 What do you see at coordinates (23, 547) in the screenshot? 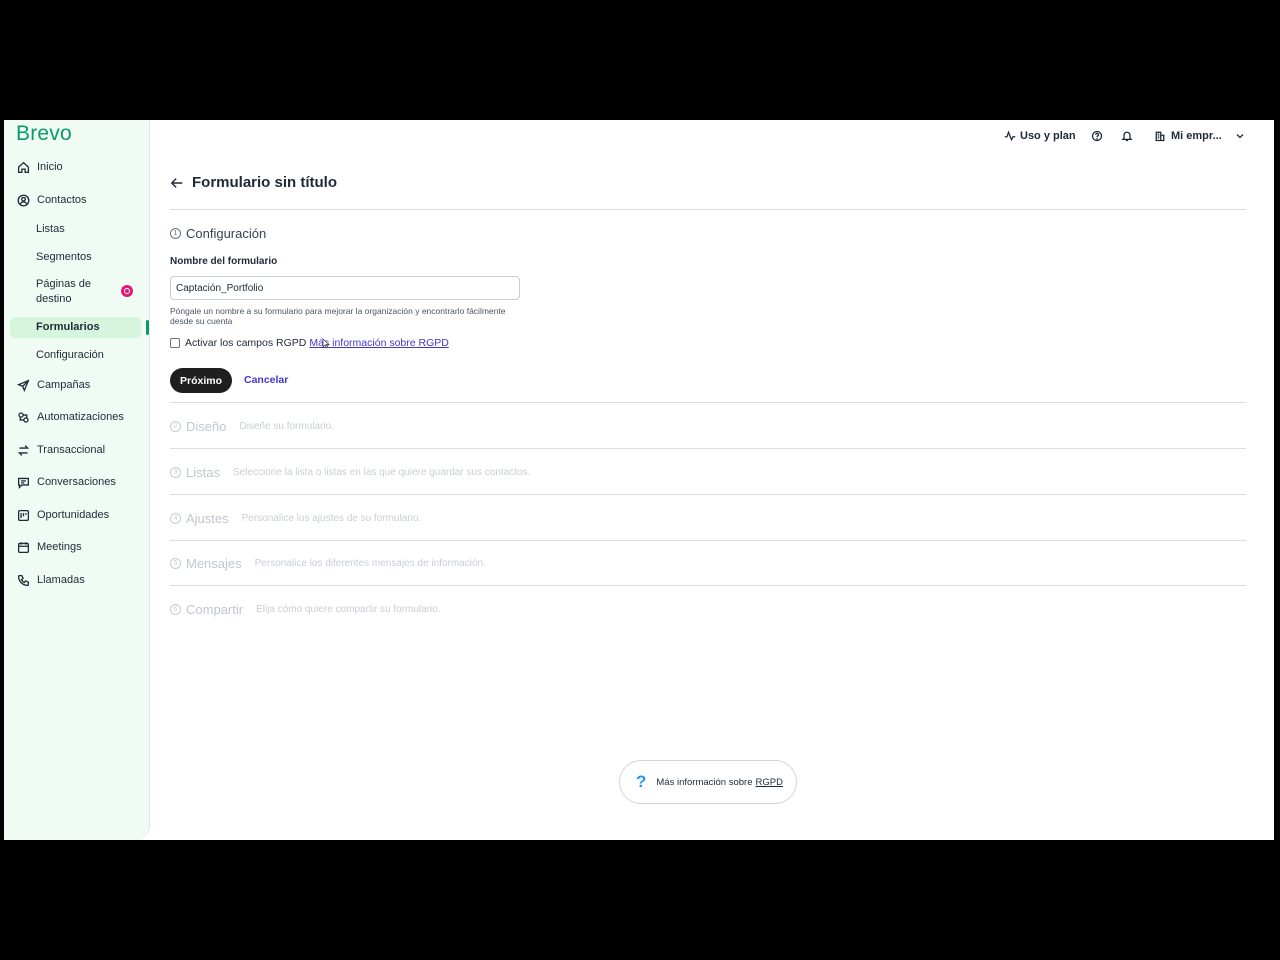
I see `calendar-icon` at bounding box center [23, 547].